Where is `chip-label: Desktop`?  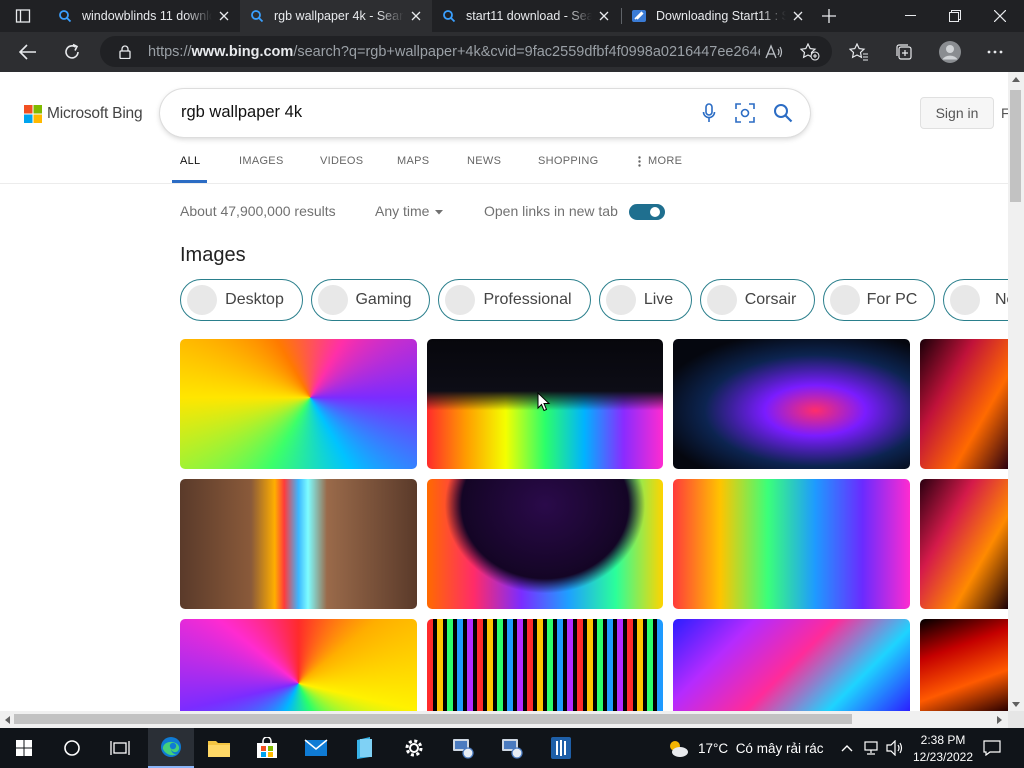 chip-label: Desktop is located at coordinates (254, 299).